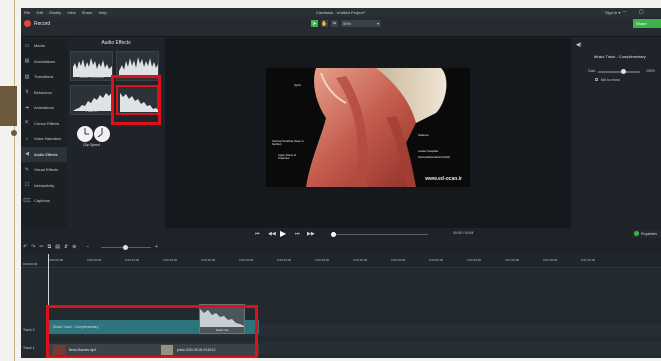 This screenshot has width=661, height=361. I want to click on panel-title: Audio Effects, so click(116, 43).